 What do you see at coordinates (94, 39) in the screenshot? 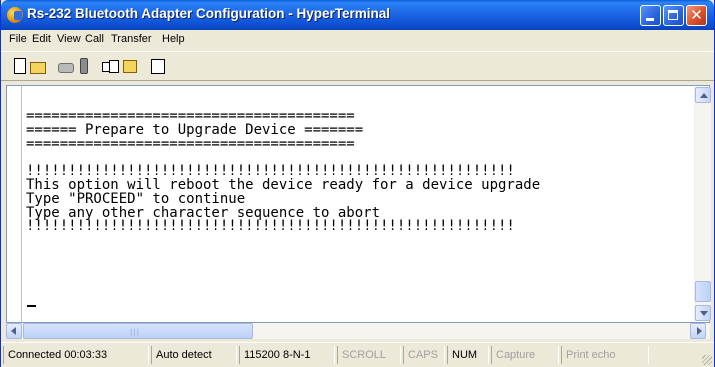
I see `menu-call: Call` at bounding box center [94, 39].